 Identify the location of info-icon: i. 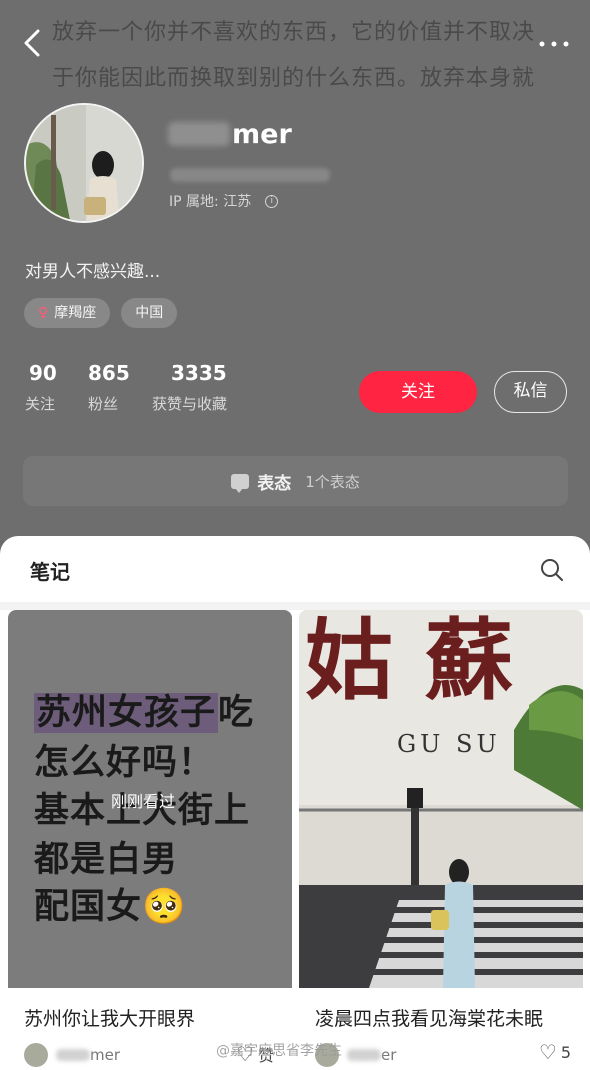
(272, 201).